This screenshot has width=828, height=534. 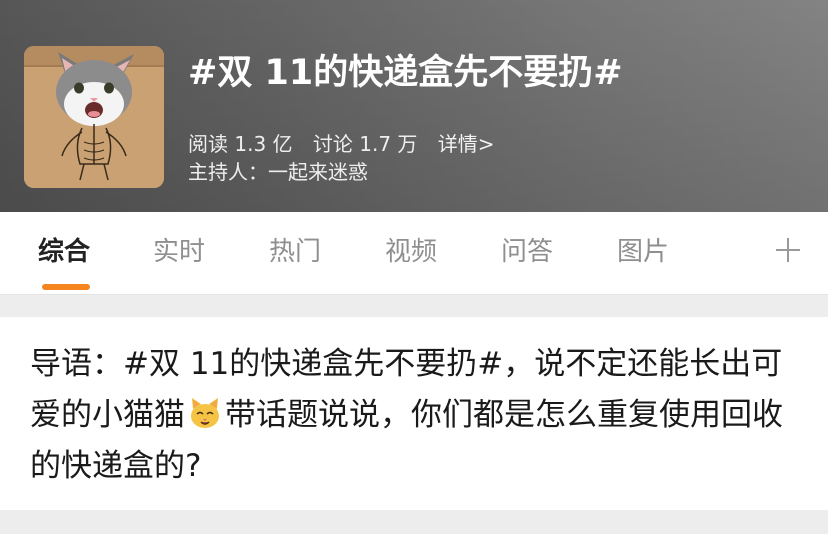 I want to click on active-tab-indicator, so click(x=66, y=287).